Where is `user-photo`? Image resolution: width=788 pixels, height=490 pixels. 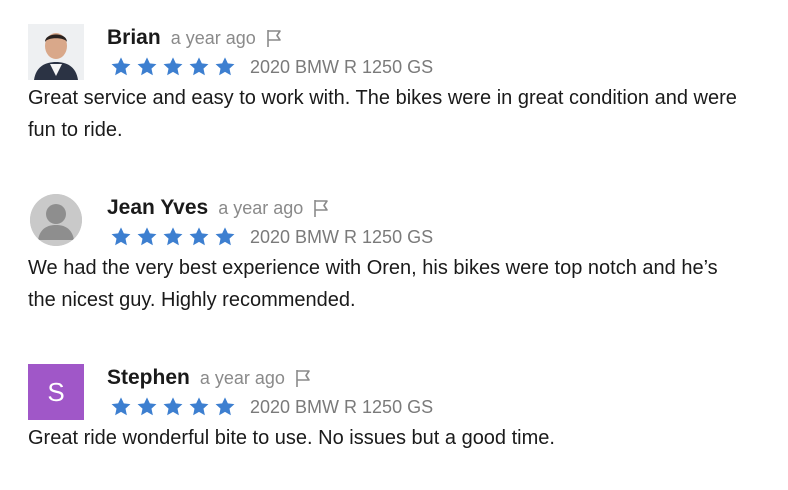
user-photo is located at coordinates (56, 52).